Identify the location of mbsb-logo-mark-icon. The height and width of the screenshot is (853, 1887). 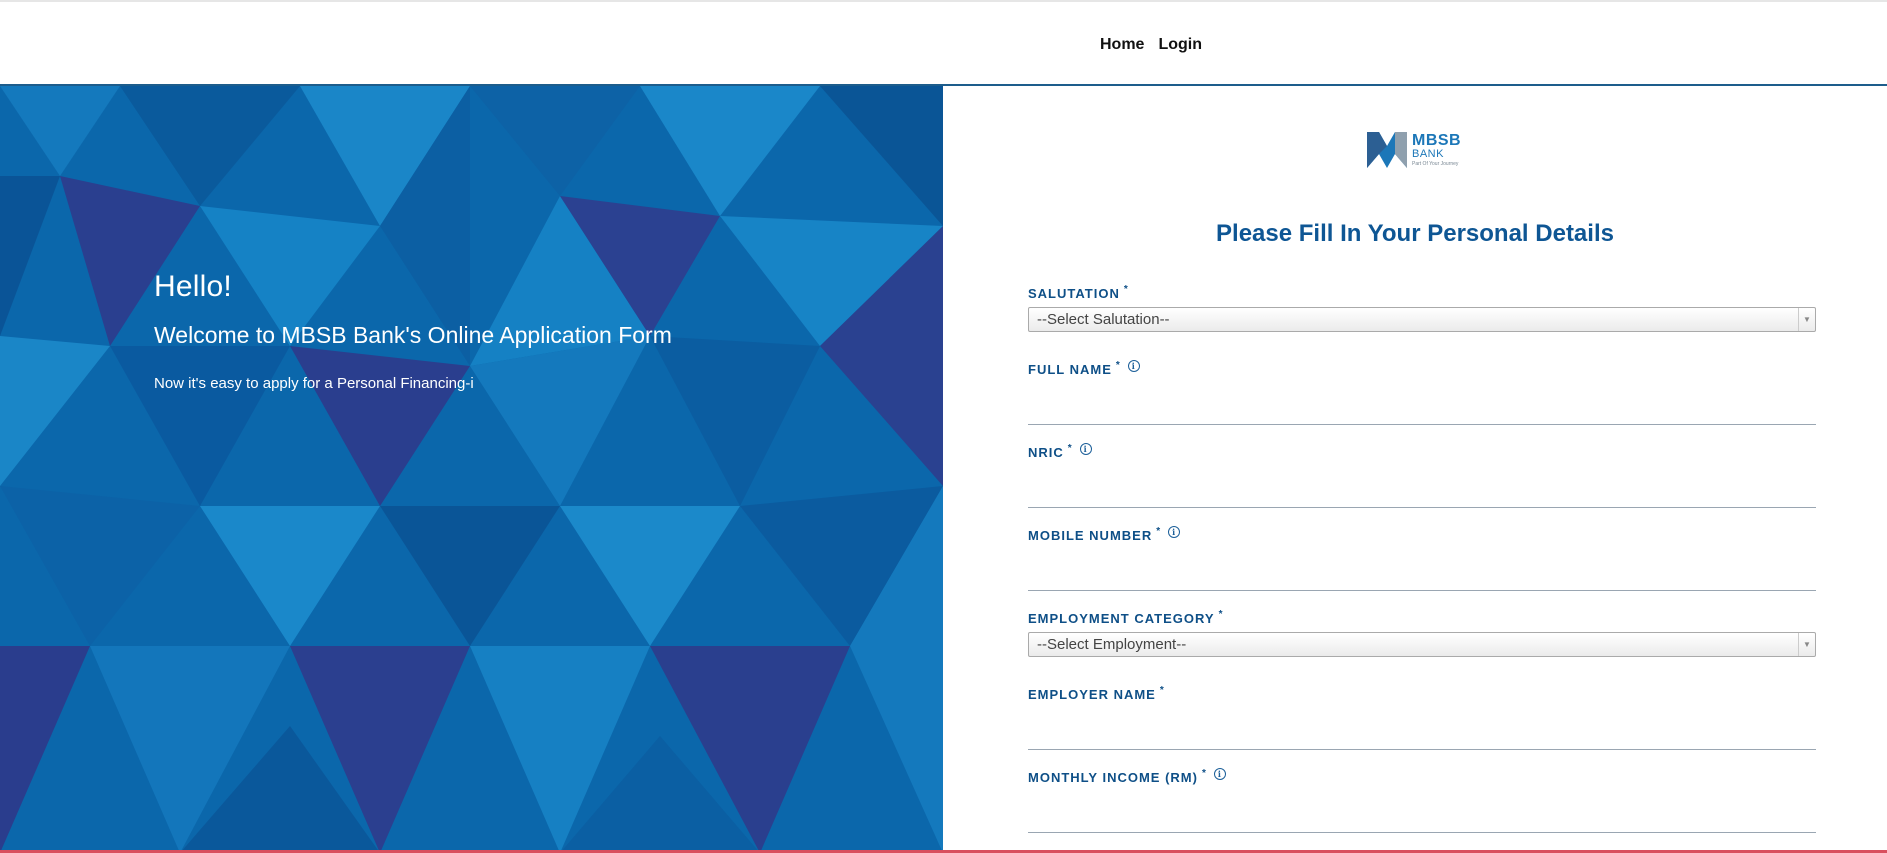
(1387, 150).